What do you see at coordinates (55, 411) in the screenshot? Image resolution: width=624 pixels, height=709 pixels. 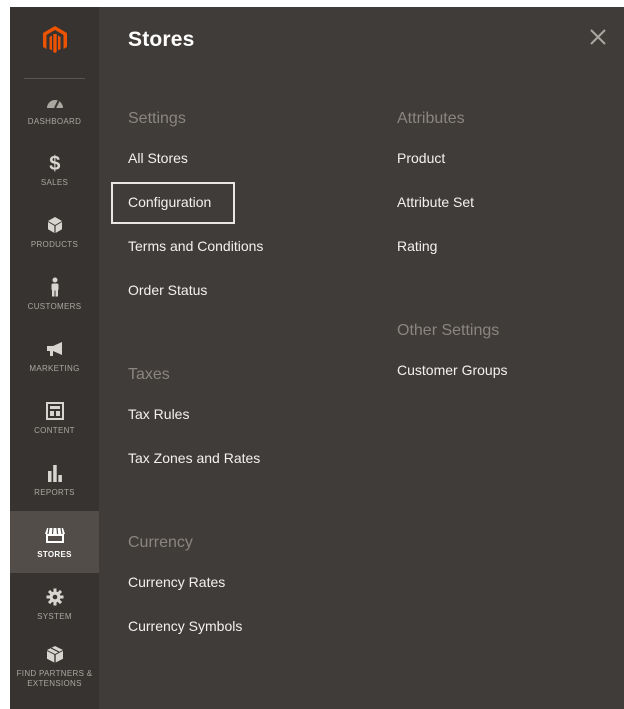 I see `layout-icon` at bounding box center [55, 411].